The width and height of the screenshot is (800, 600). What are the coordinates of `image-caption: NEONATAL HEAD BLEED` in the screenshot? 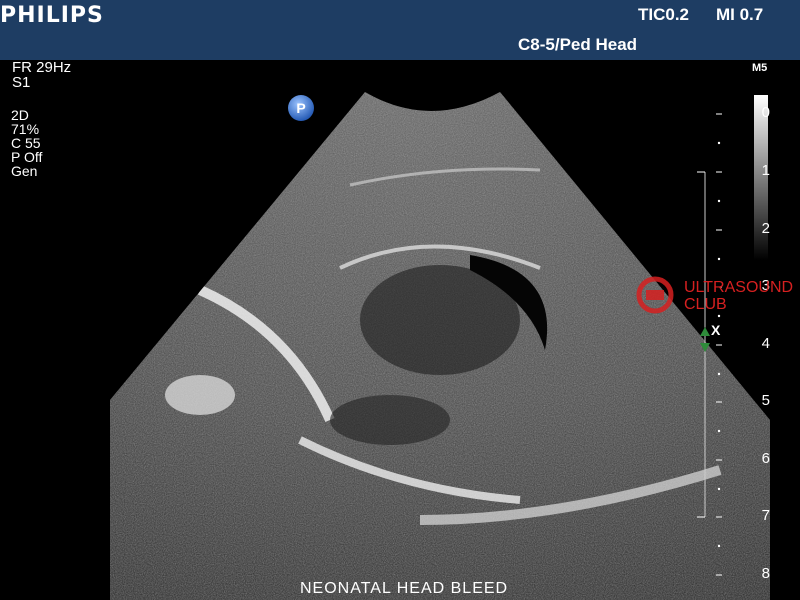 It's located at (404, 588).